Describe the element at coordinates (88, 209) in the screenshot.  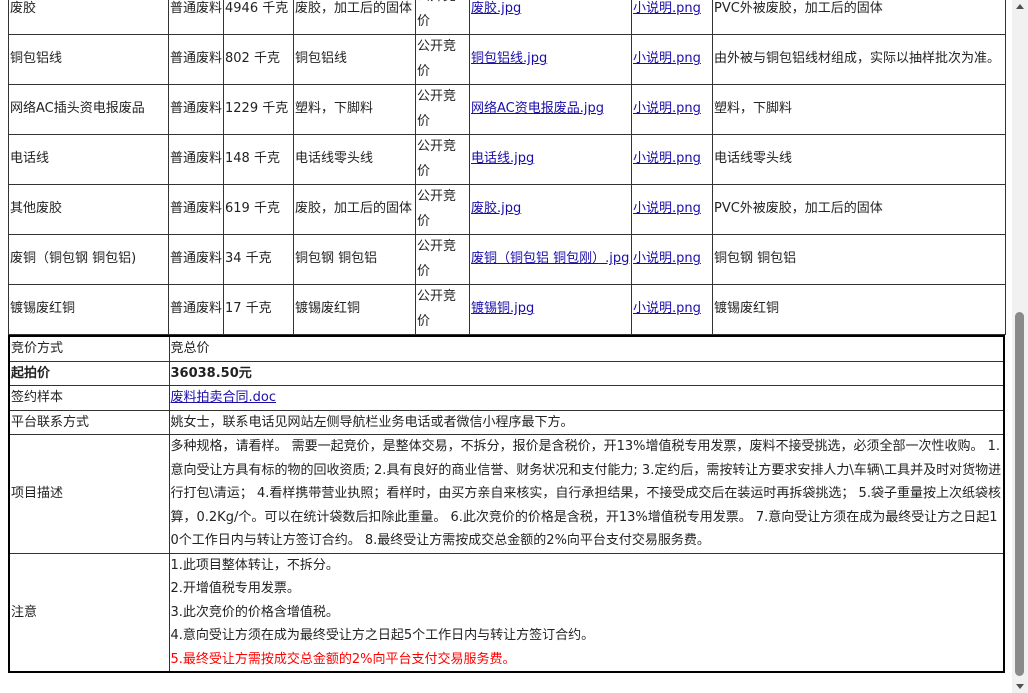
I see `item-name: 其他废胶` at that location.